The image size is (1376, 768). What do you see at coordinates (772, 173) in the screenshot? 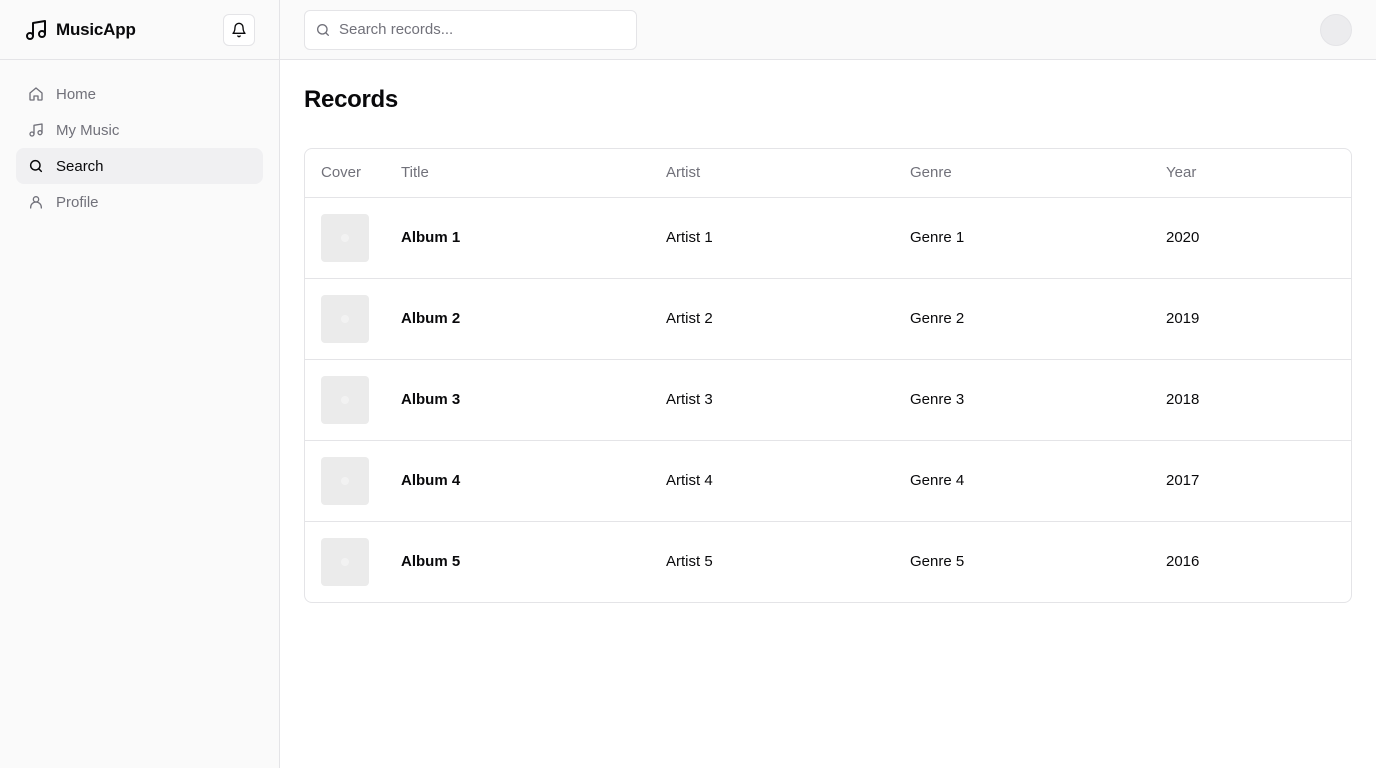
I see `column-header-artist: Artist` at bounding box center [772, 173].